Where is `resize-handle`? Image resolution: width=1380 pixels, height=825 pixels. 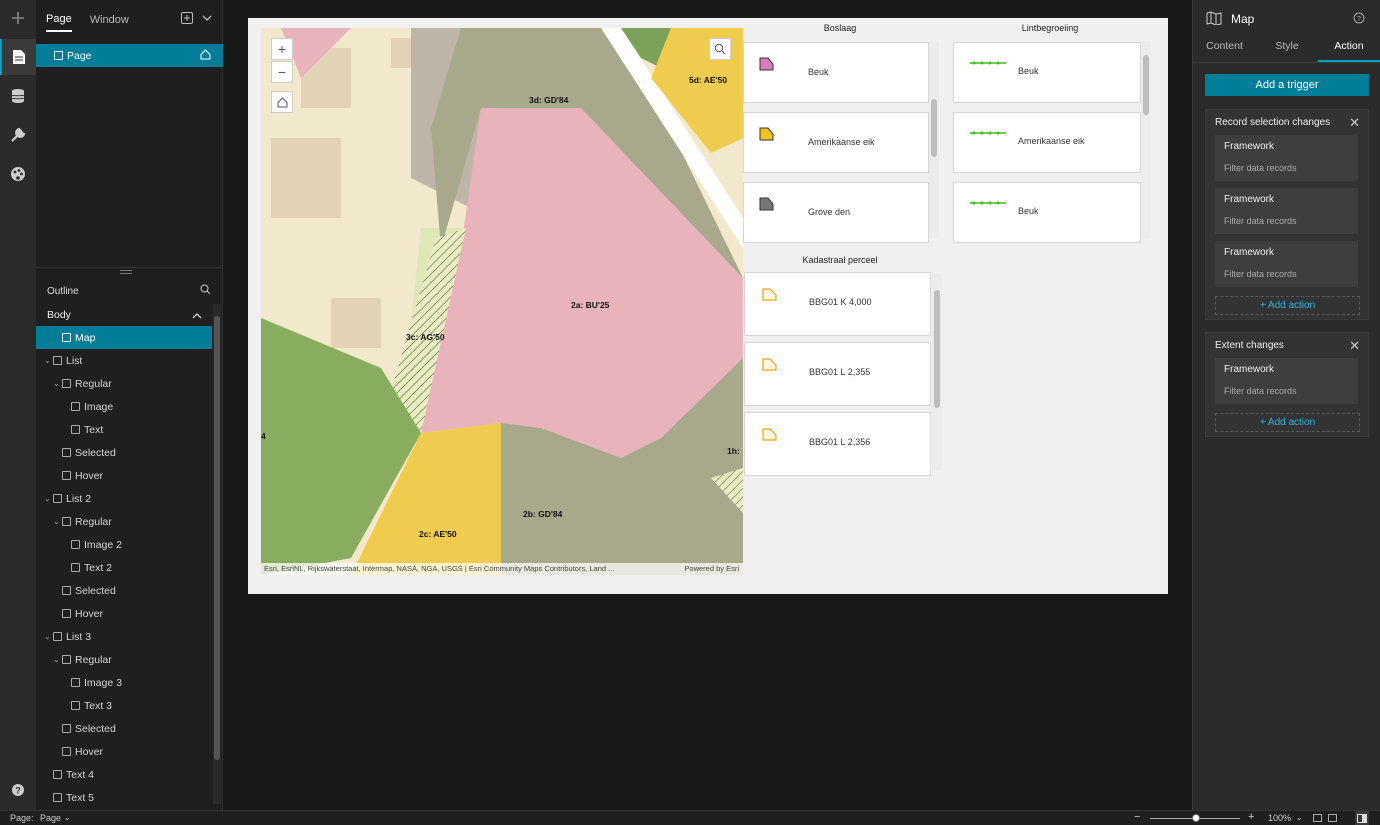
resize-handle is located at coordinates (126, 272).